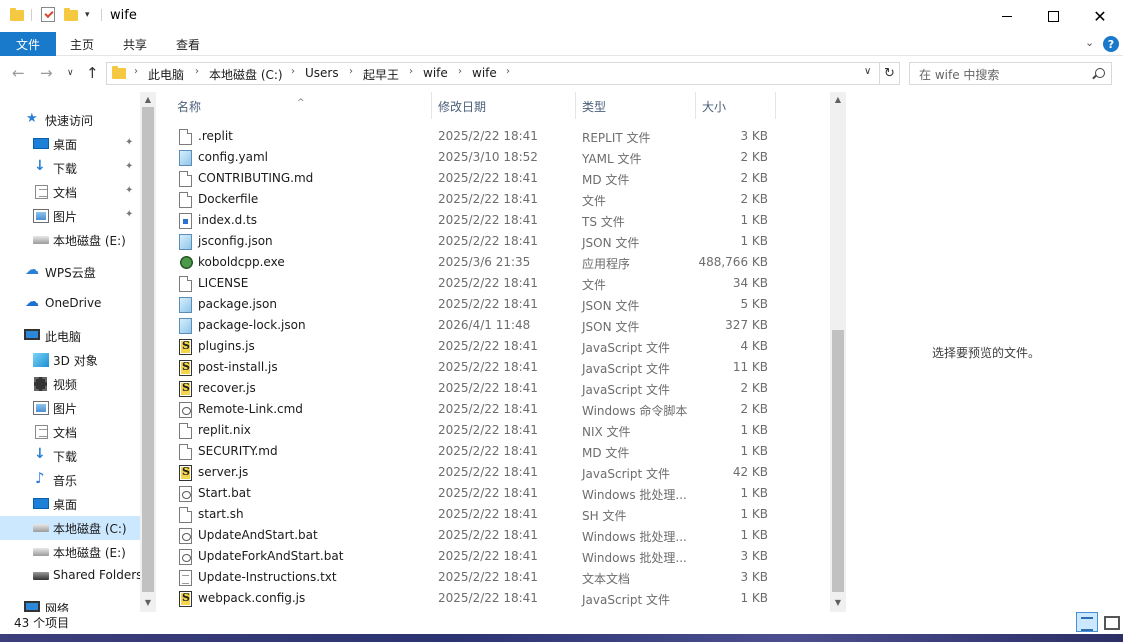 Image resolution: width=1123 pixels, height=642 pixels. Describe the element at coordinates (381, 74) in the screenshot. I see `breadcrumb-user: 起早王` at that location.